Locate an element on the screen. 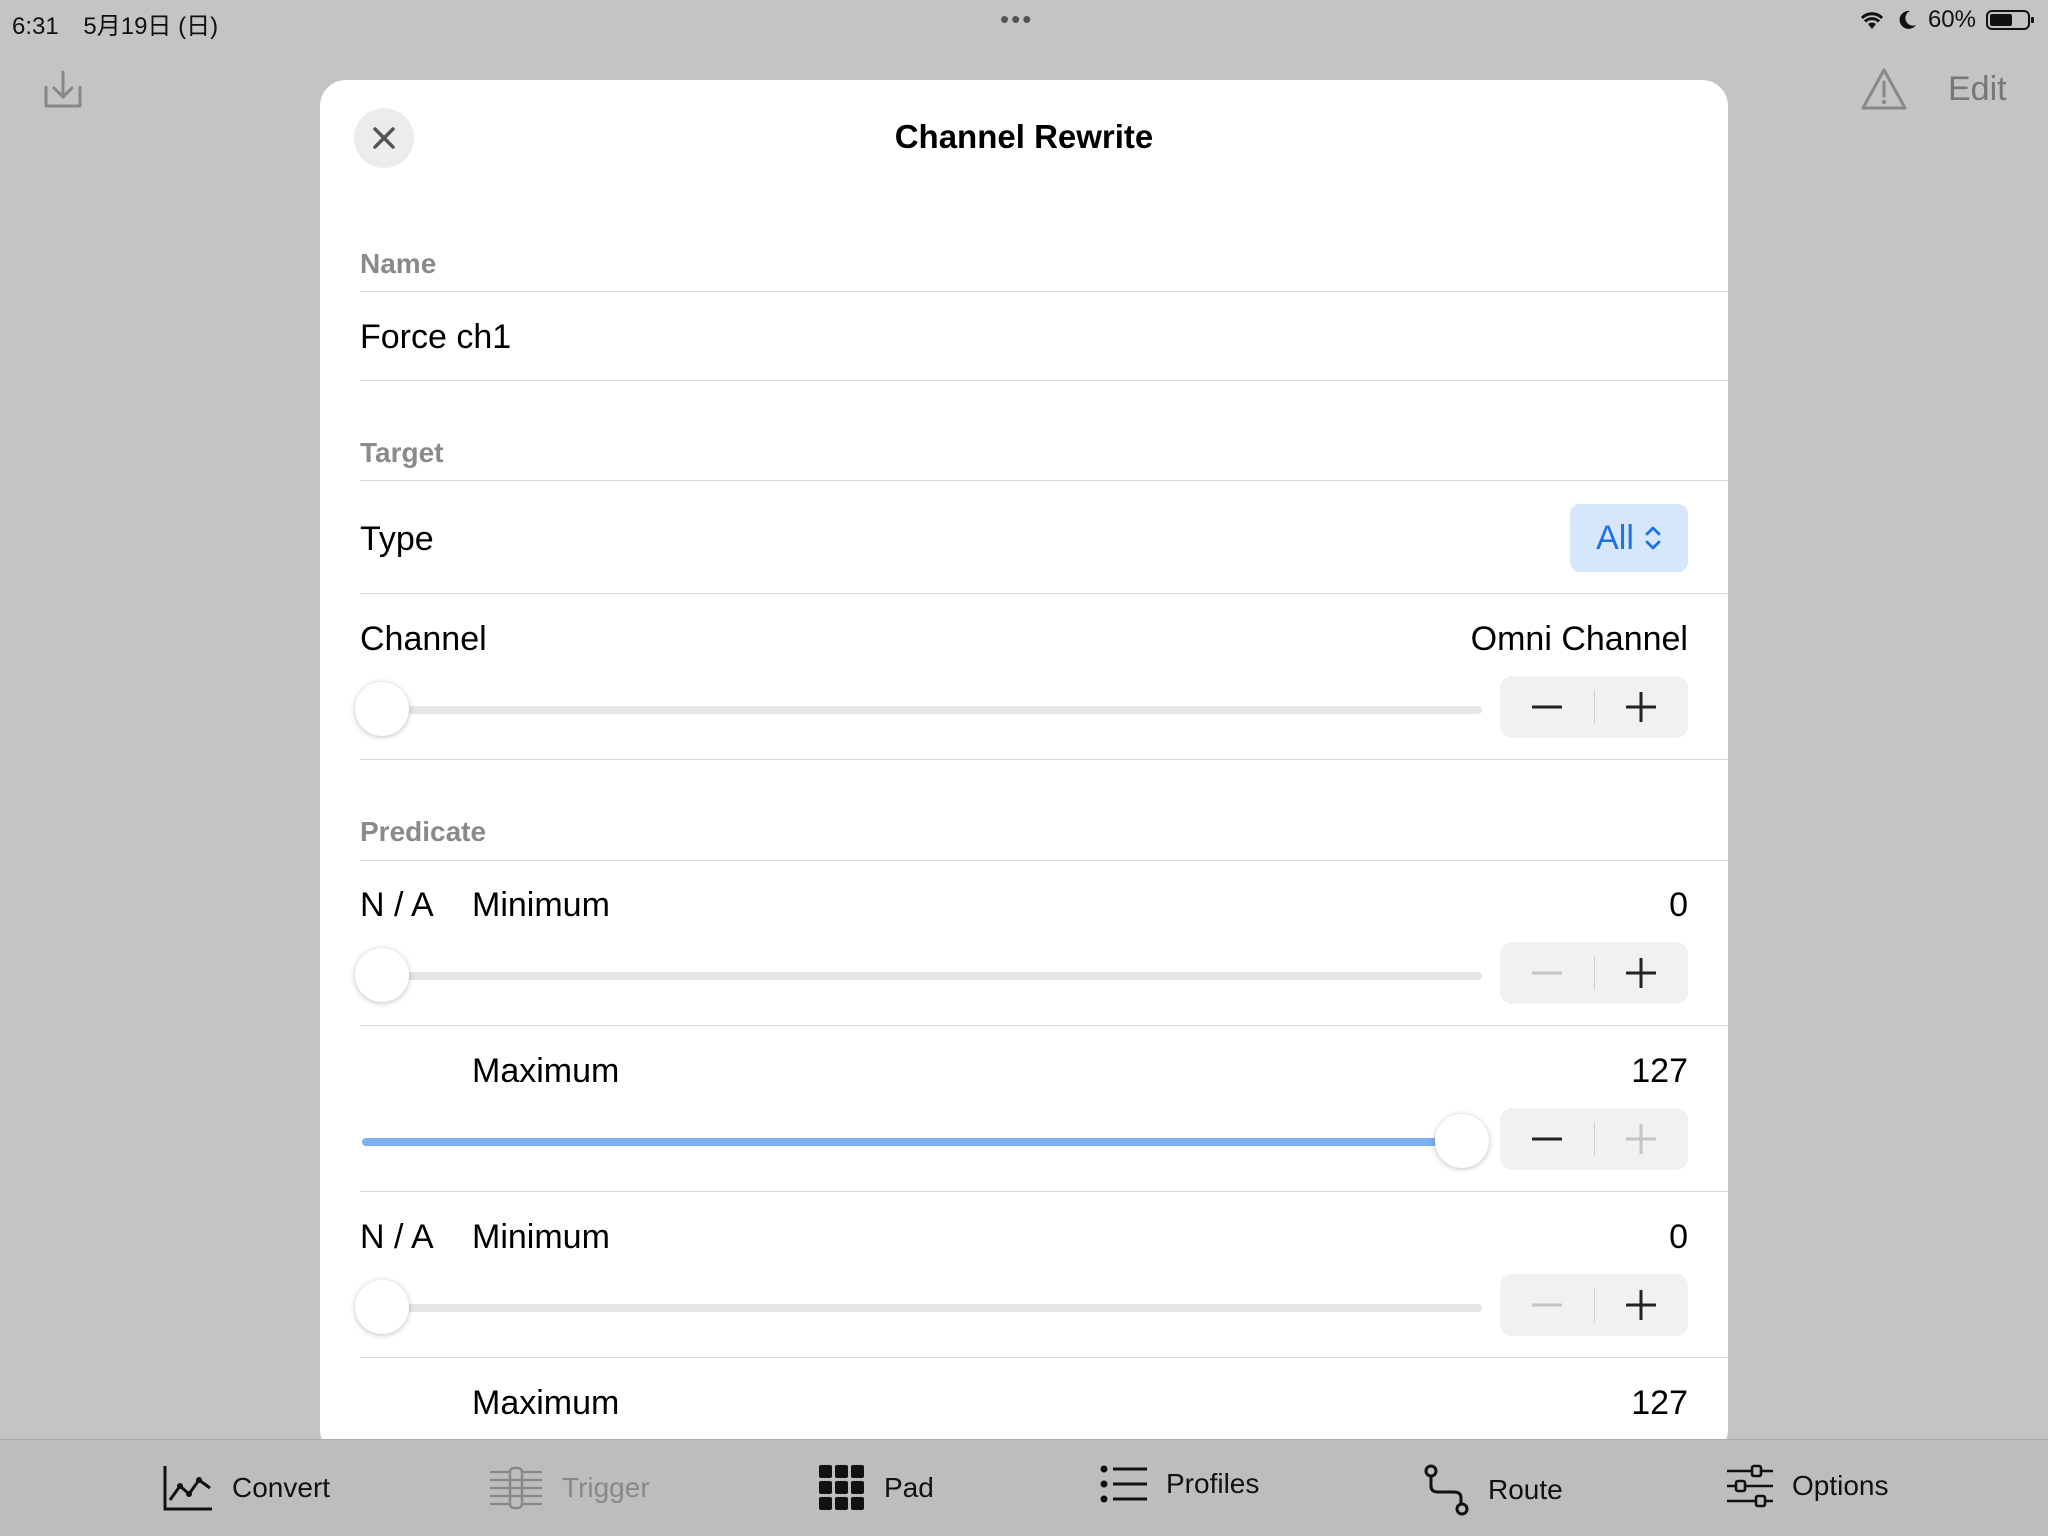 The width and height of the screenshot is (2048, 1536). multitasking-dots: ••• is located at coordinates (1016, 19).